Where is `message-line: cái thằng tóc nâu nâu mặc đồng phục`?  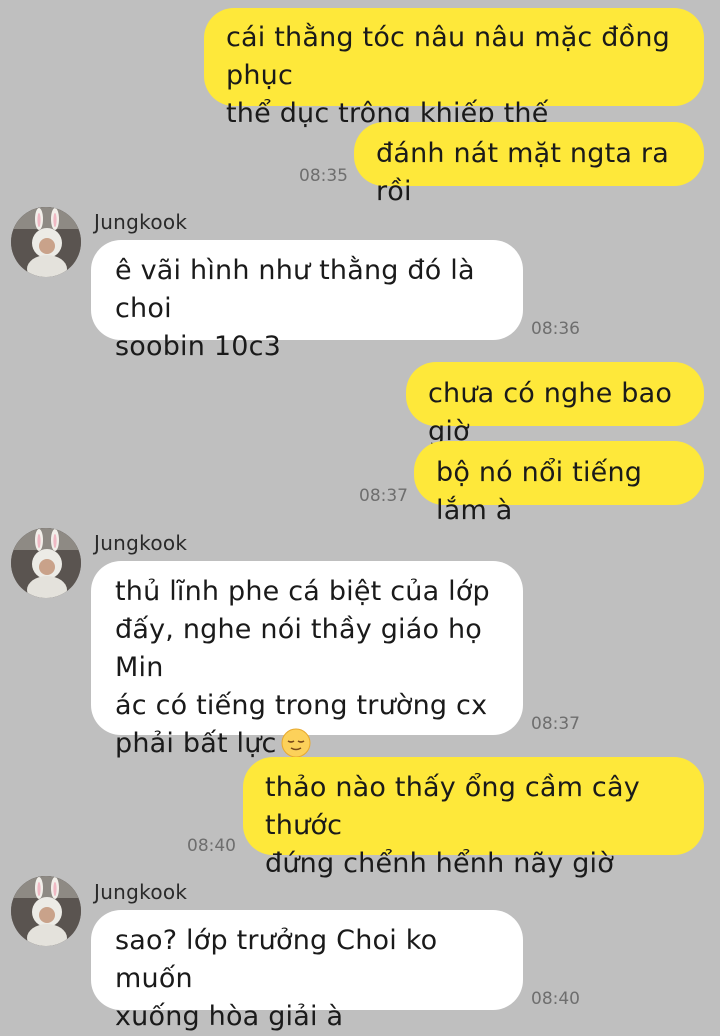 message-line: cái thằng tóc nâu nâu mặc đồng phục is located at coordinates (448, 56).